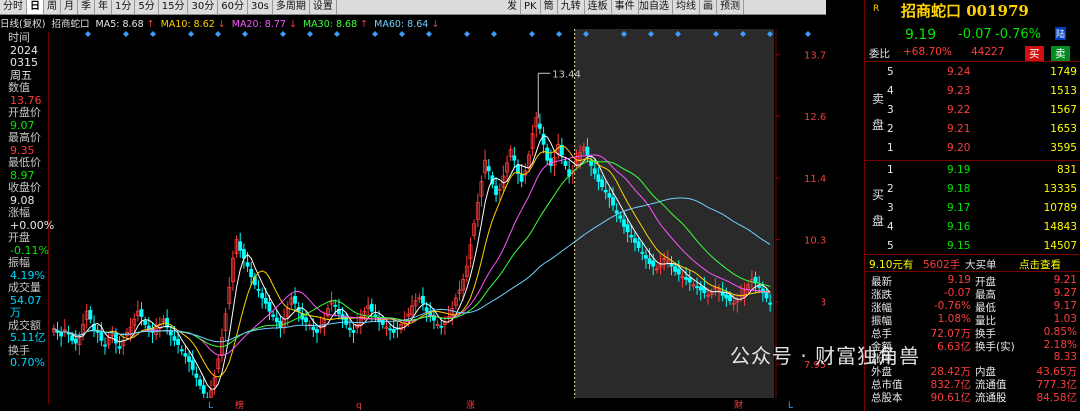  I want to click on wei-bi-value: +68.70%, so click(927, 52).